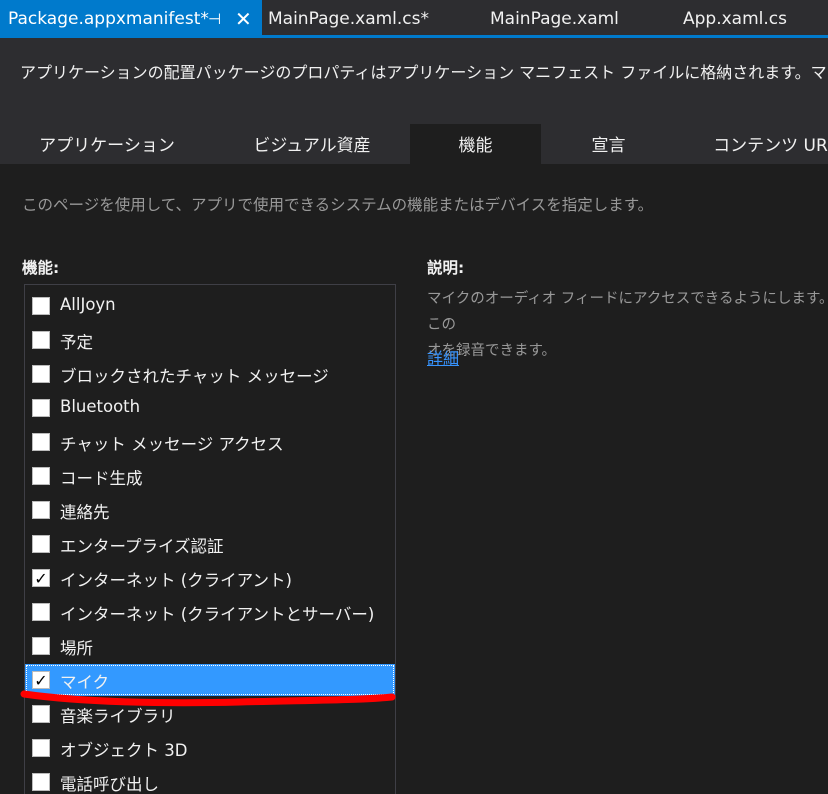  Describe the element at coordinates (100, 406) in the screenshot. I see `capability-label: Bluetooth` at that location.